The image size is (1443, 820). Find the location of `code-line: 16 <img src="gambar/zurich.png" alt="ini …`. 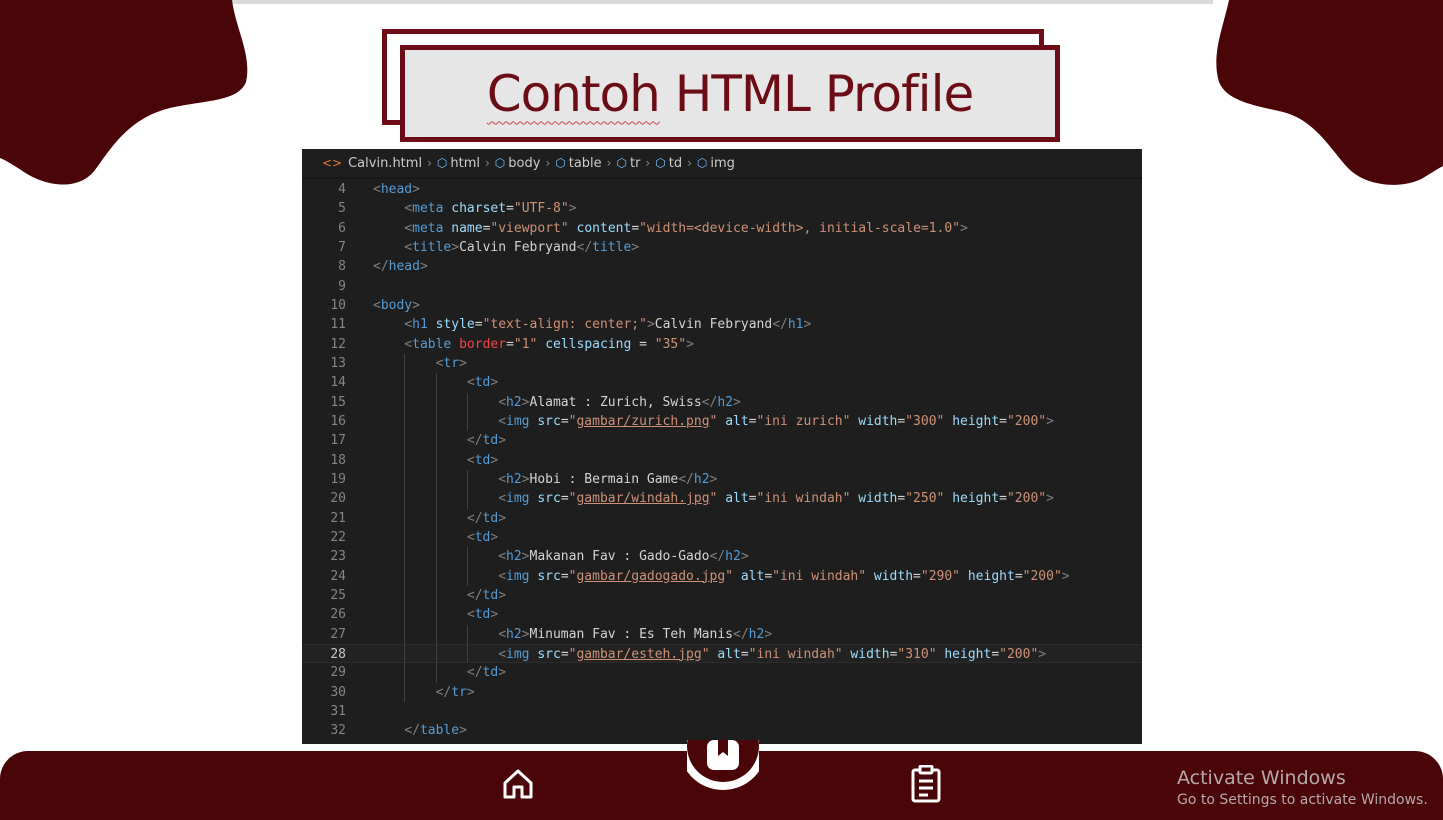

code-line: 16 <img src="gambar/zurich.png" alt="ini … is located at coordinates (722, 421).